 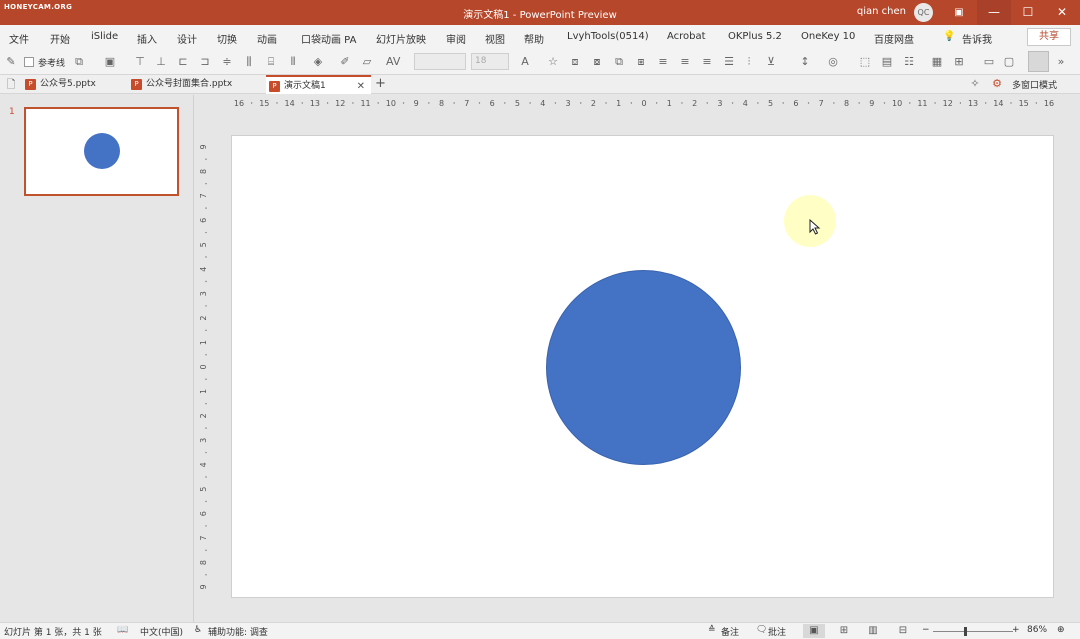 What do you see at coordinates (909, 62) in the screenshot?
I see `bullets-icon: ☷` at bounding box center [909, 62].